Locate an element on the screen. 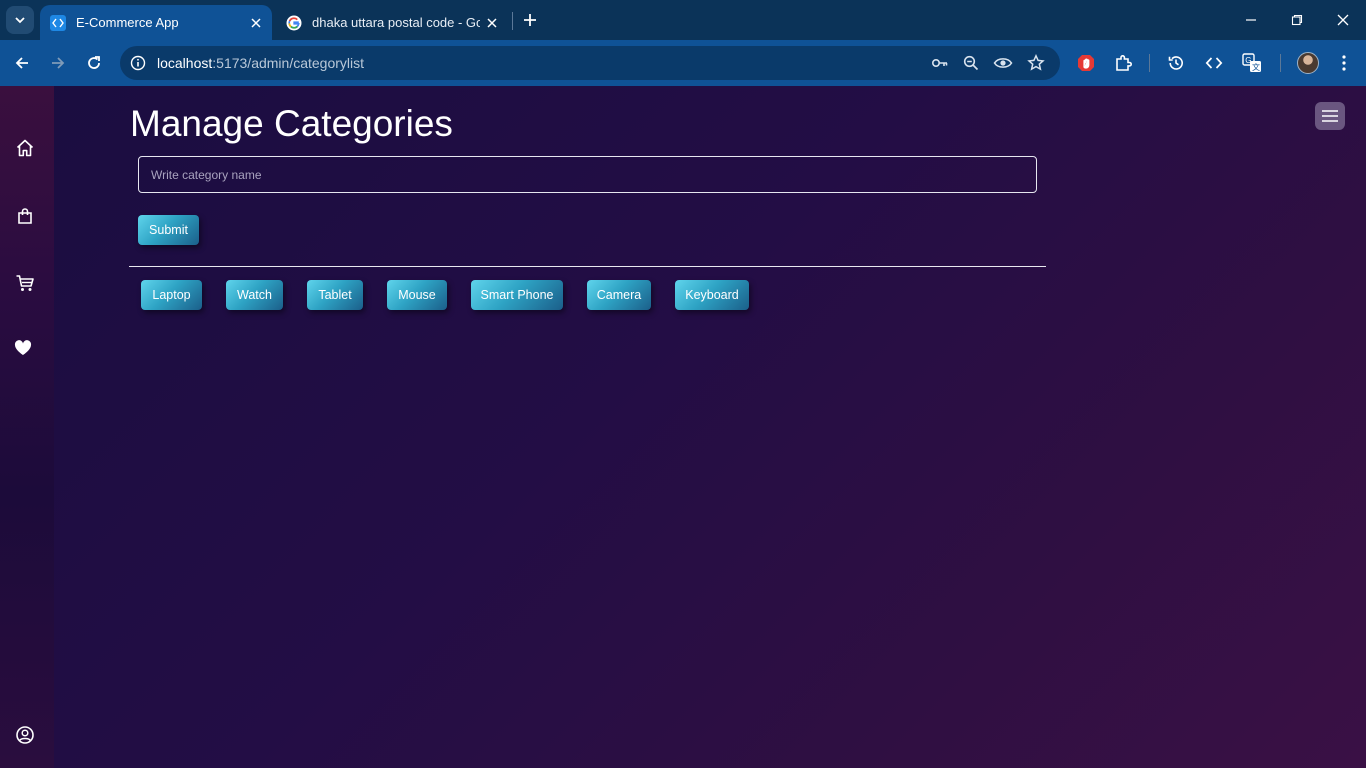  category-button-laptop: Laptop is located at coordinates (171, 295).